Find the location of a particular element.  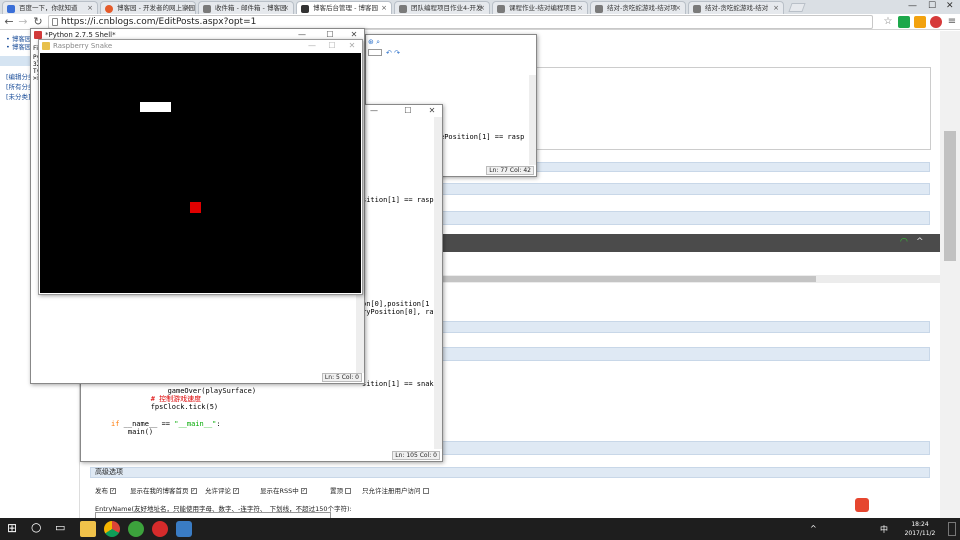

tab-cnblogs-home: 博客园 - 开发者的网上家园 × is located at coordinates (148, 7).